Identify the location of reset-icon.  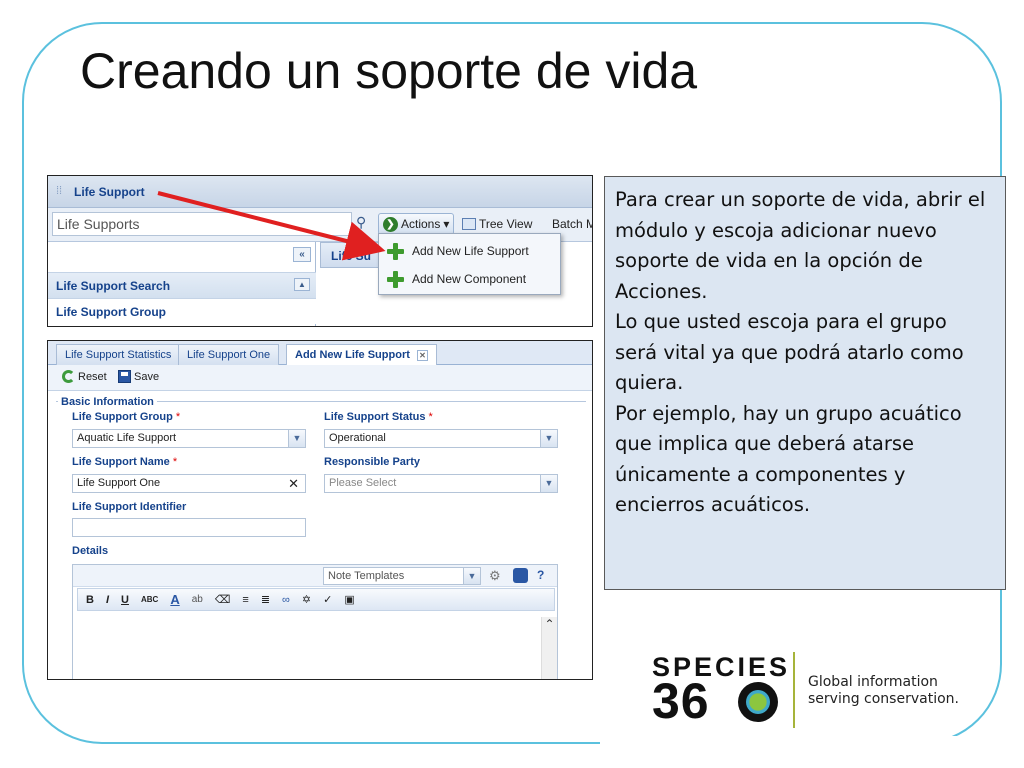
(68, 376).